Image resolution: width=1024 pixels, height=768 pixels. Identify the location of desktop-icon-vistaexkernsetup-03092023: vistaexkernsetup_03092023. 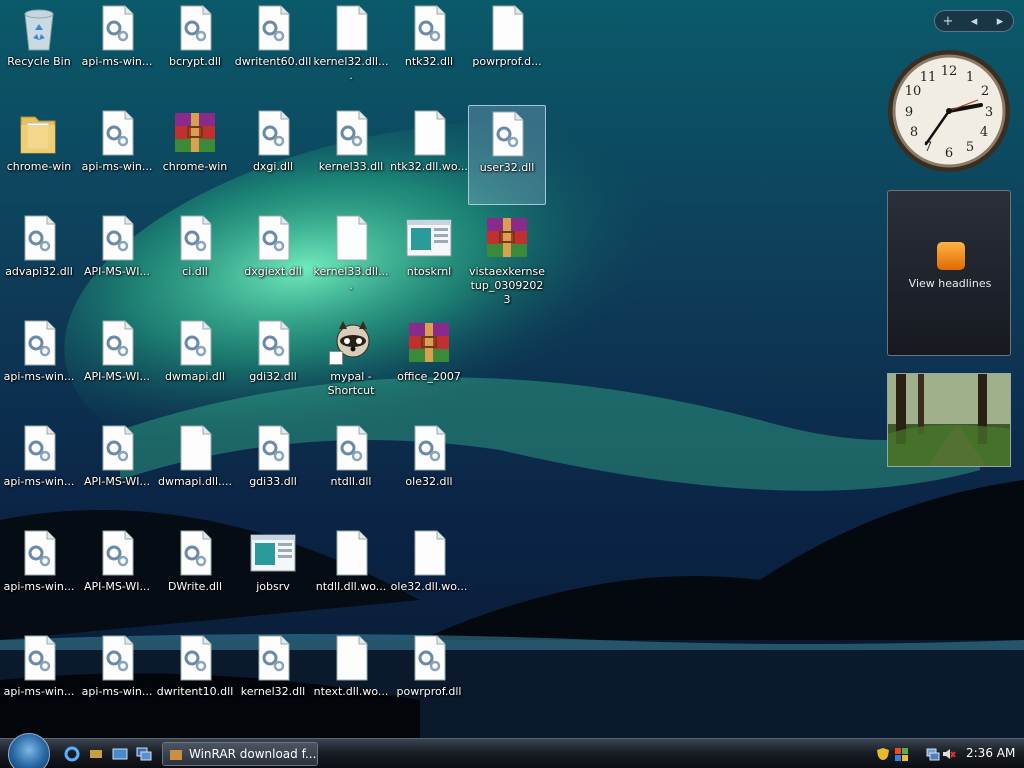
(507, 260).